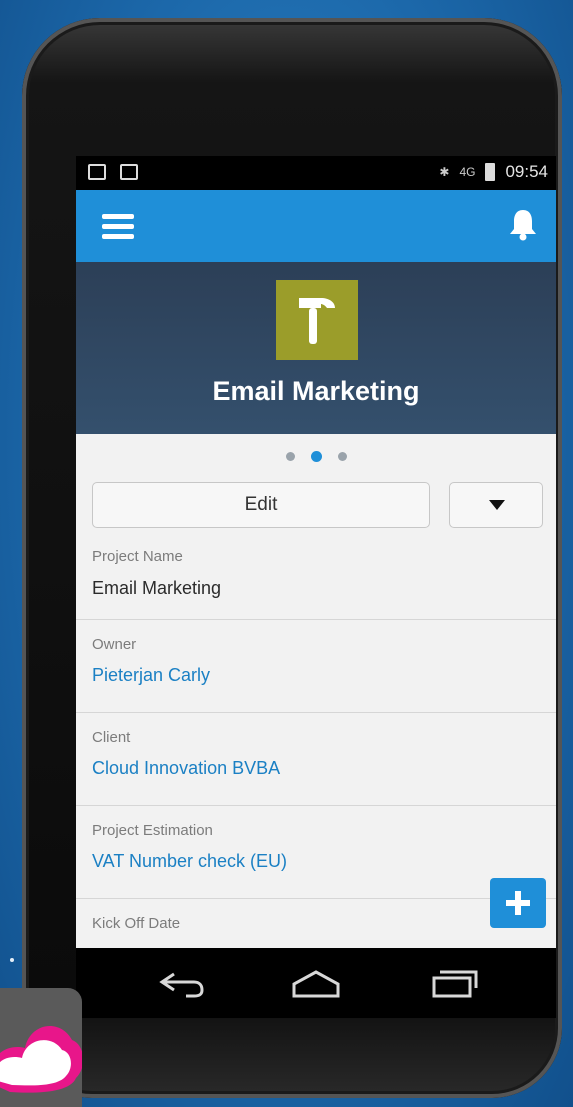 The image size is (573, 1107). I want to click on hammer-icon, so click(317, 320).